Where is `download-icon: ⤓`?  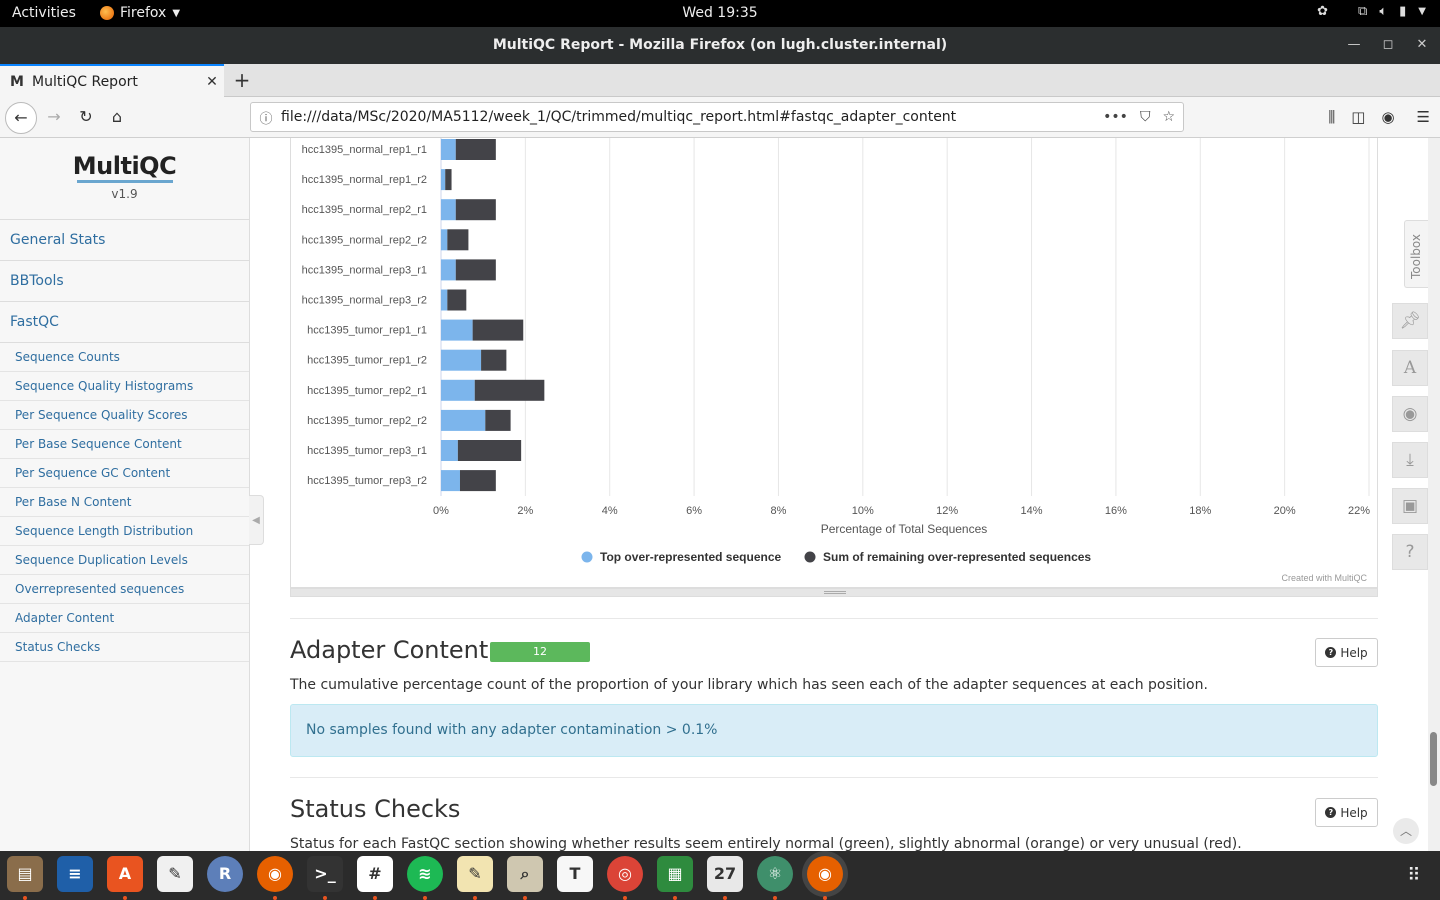 download-icon: ⤓ is located at coordinates (1410, 460).